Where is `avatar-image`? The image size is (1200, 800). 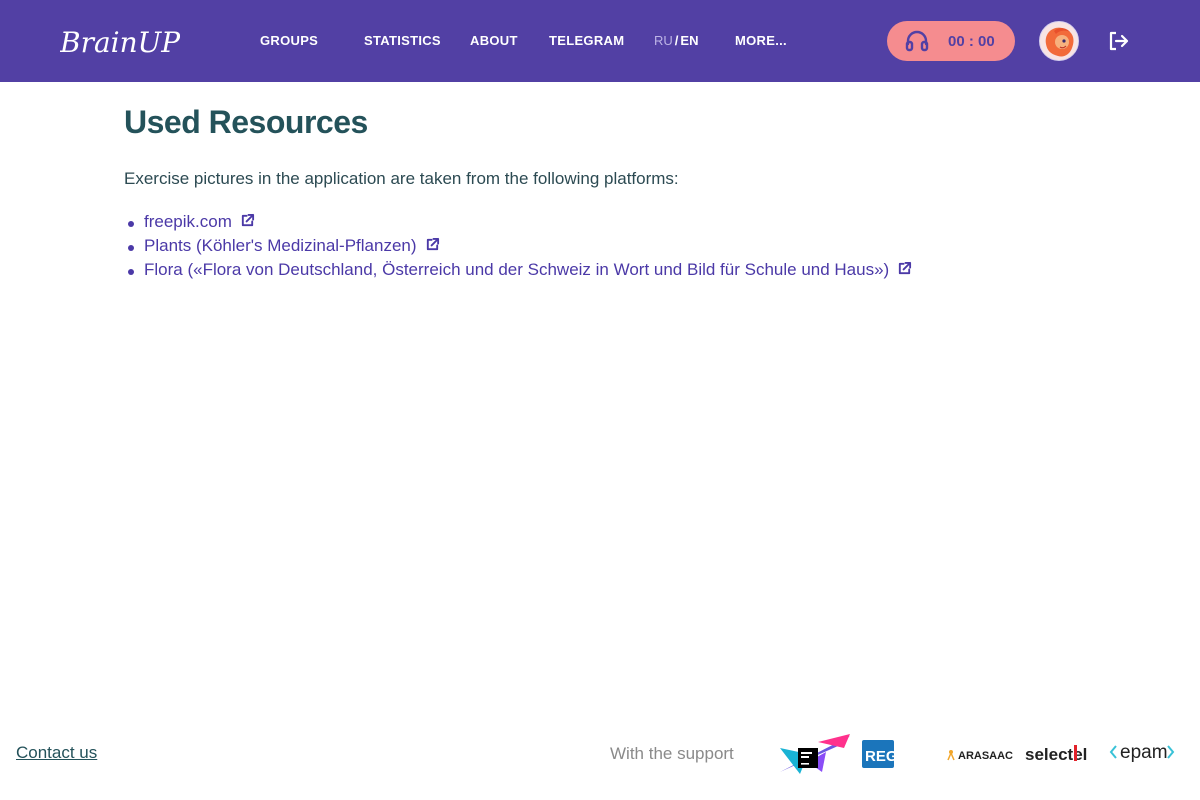 avatar-image is located at coordinates (1059, 41).